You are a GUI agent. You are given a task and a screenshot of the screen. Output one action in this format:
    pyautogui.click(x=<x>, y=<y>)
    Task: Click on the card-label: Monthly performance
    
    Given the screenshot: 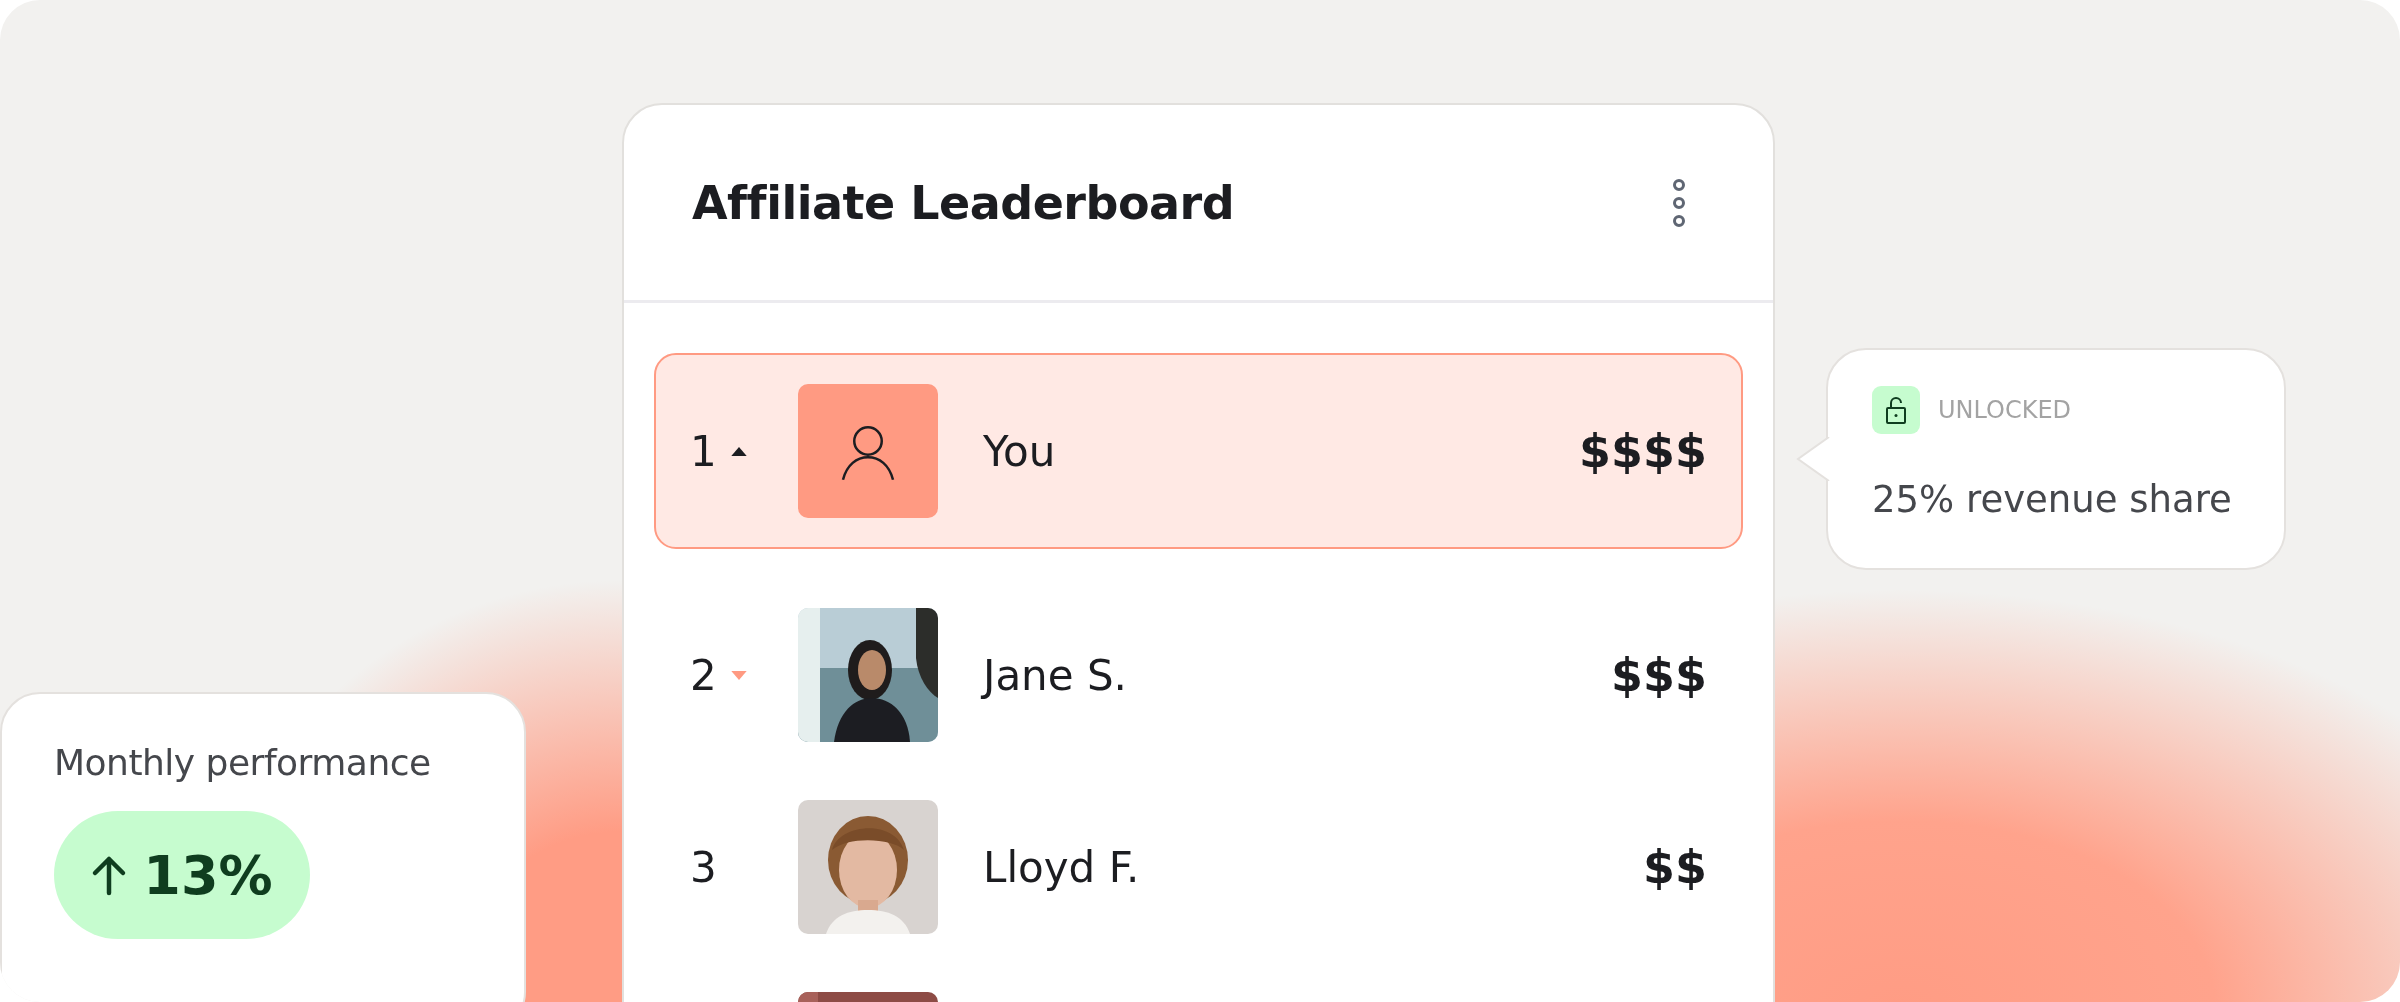 What is the action you would take?
    pyautogui.click(x=243, y=762)
    